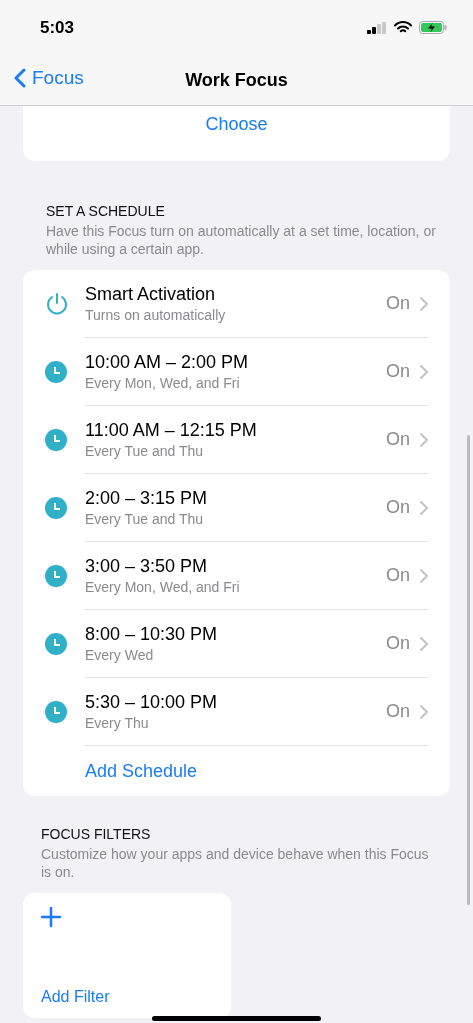 The image size is (473, 1023). Describe the element at coordinates (127, 997) in the screenshot. I see `add-filter-link: Add Filter` at that location.